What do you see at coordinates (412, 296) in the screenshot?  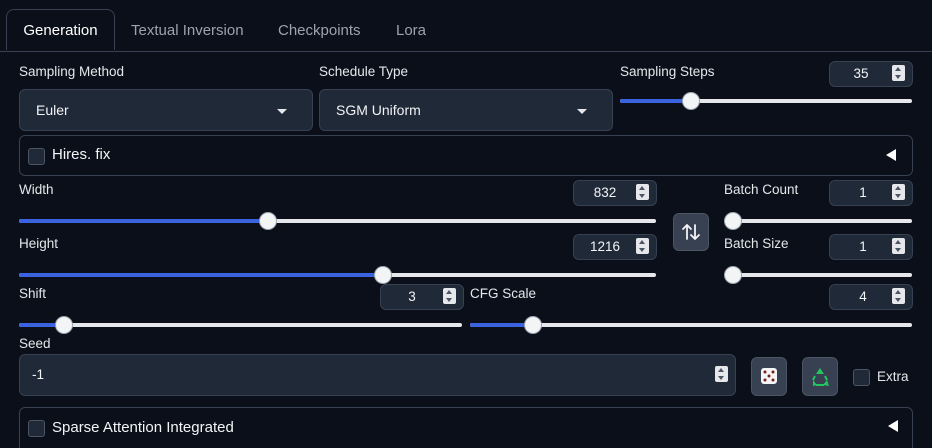 I see `shift-value: 3` at bounding box center [412, 296].